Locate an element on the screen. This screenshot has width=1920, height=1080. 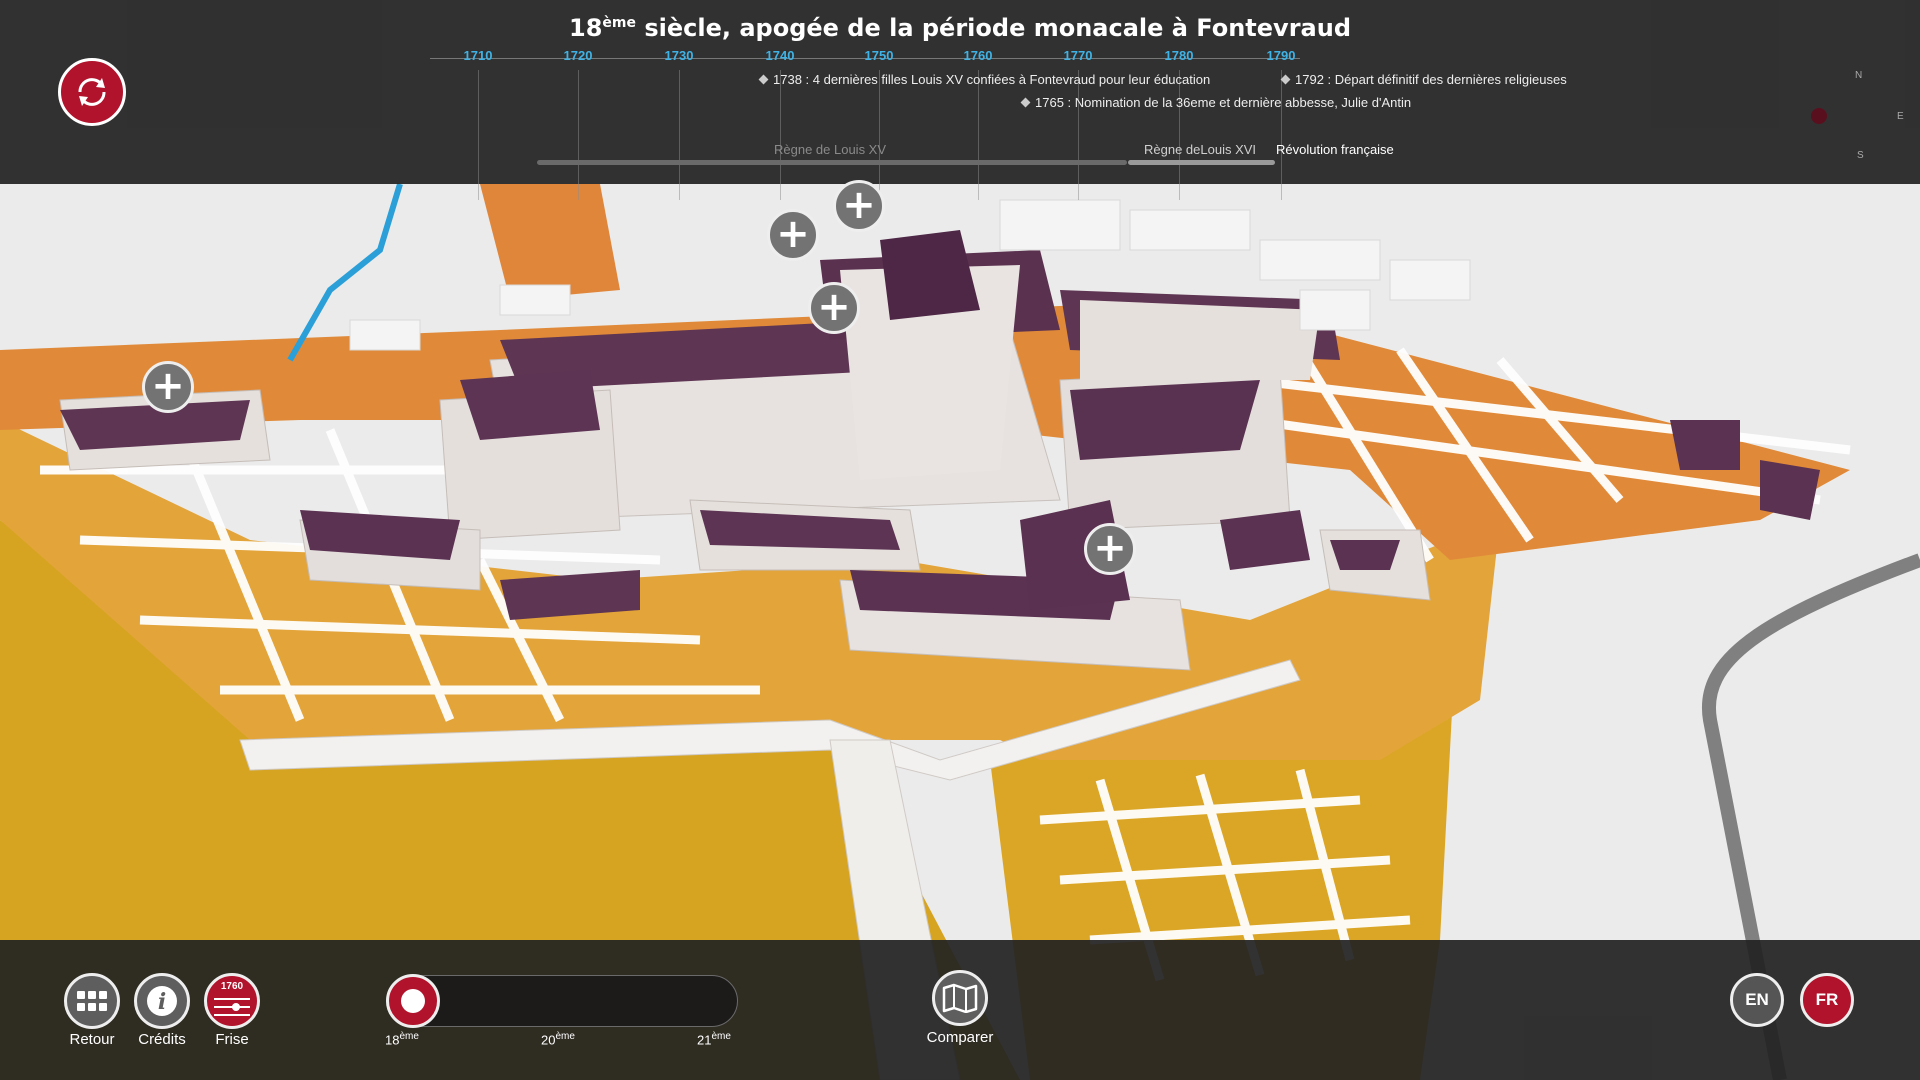
frise-icon: 1760 is located at coordinates (232, 1001).